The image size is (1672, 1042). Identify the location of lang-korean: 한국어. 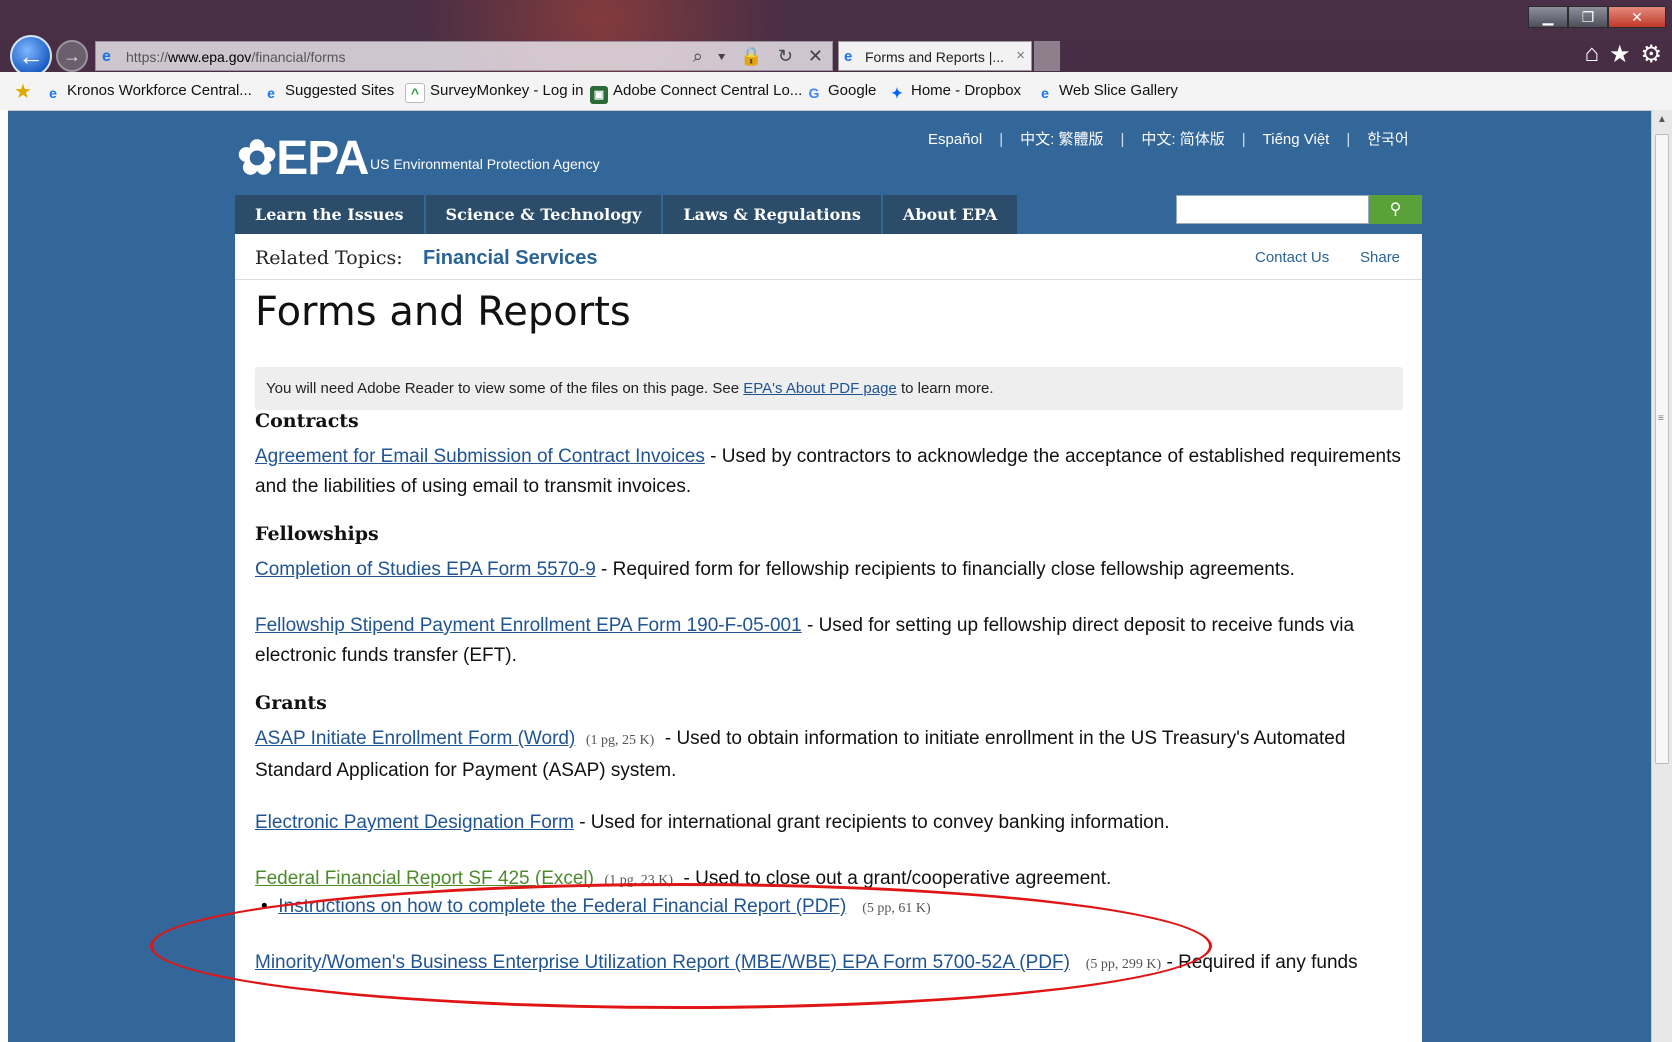
(1387, 138).